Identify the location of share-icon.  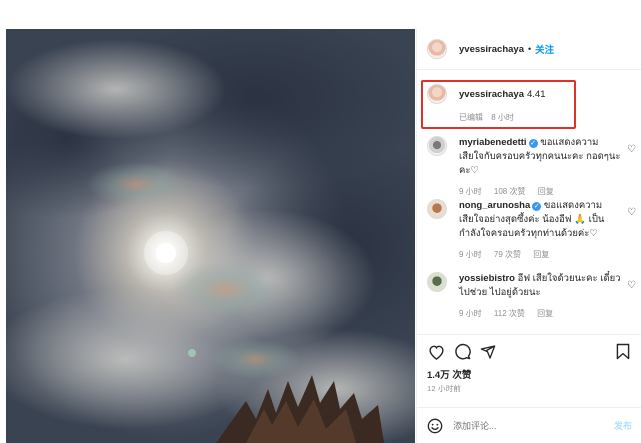
(488, 352).